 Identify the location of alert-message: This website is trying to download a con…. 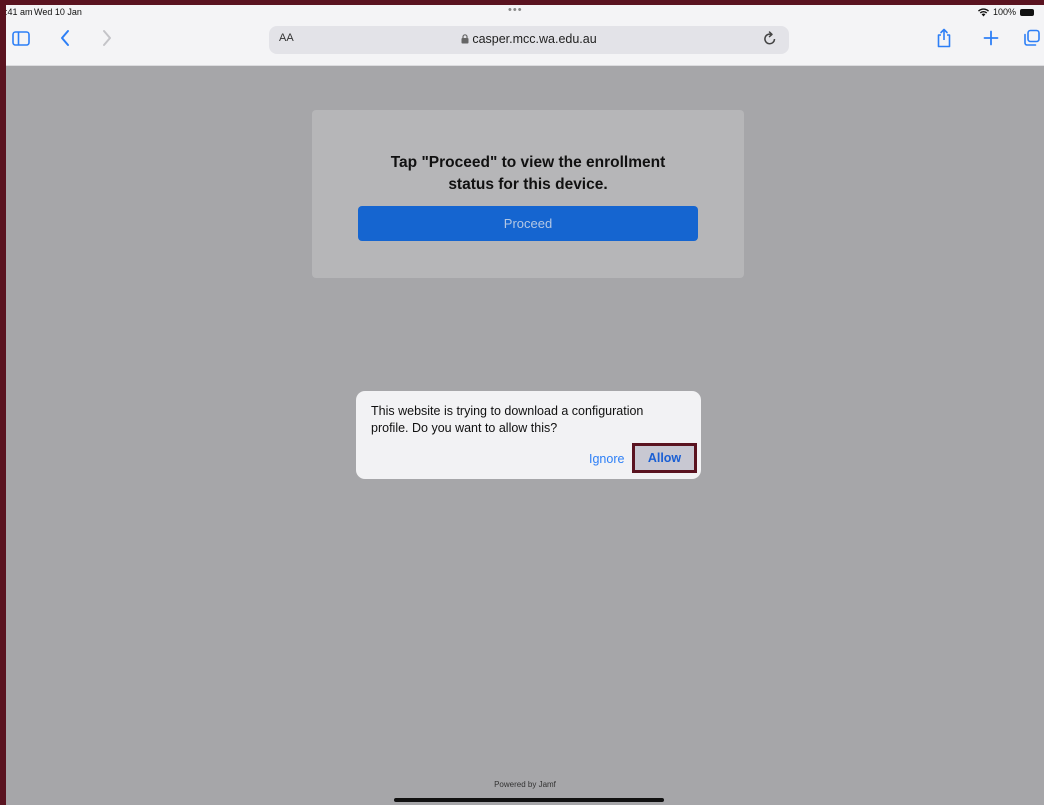
(528, 420).